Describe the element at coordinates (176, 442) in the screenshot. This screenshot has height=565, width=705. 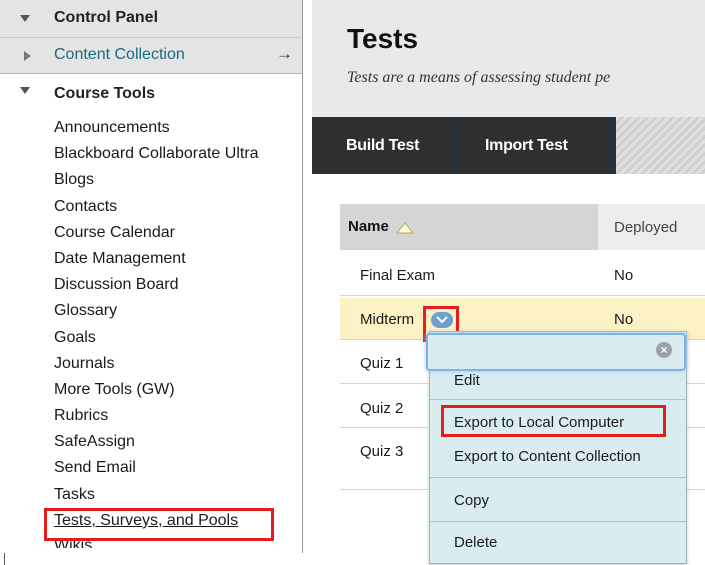
I see `sidebar-item-safeassign: SafeAssign` at that location.